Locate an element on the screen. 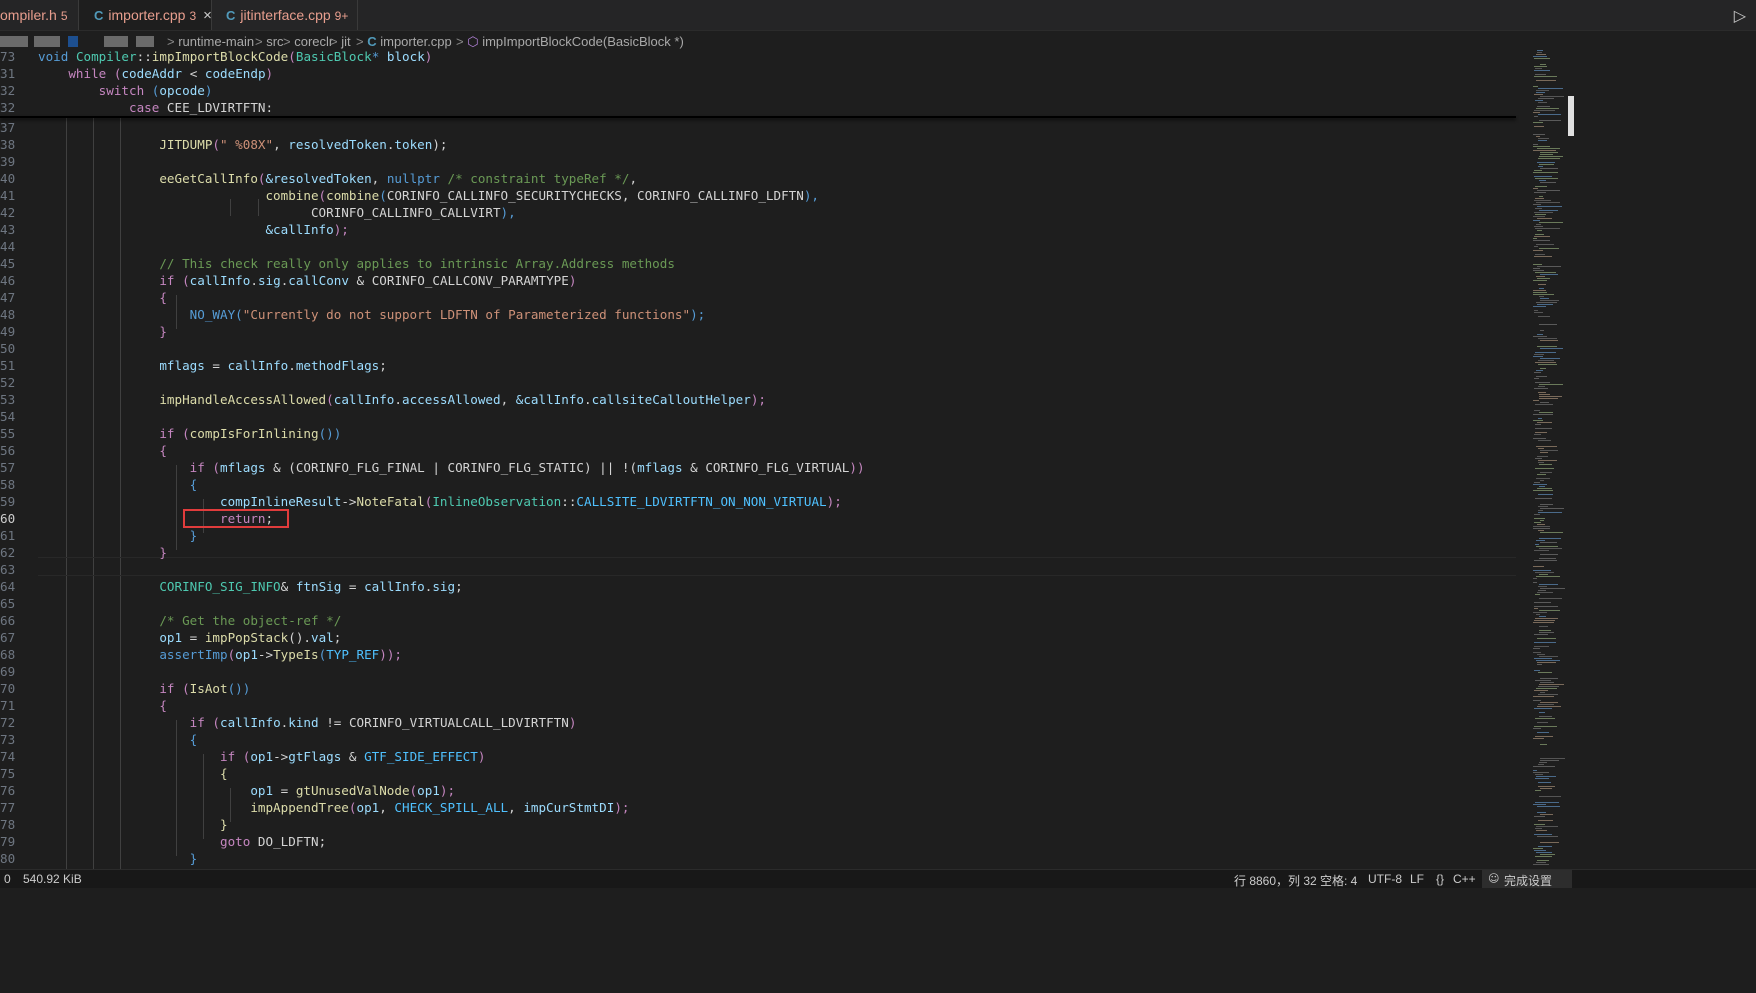 The image size is (1756, 993). code-line: 55 if (compIsForInlining()) is located at coordinates (765, 433).